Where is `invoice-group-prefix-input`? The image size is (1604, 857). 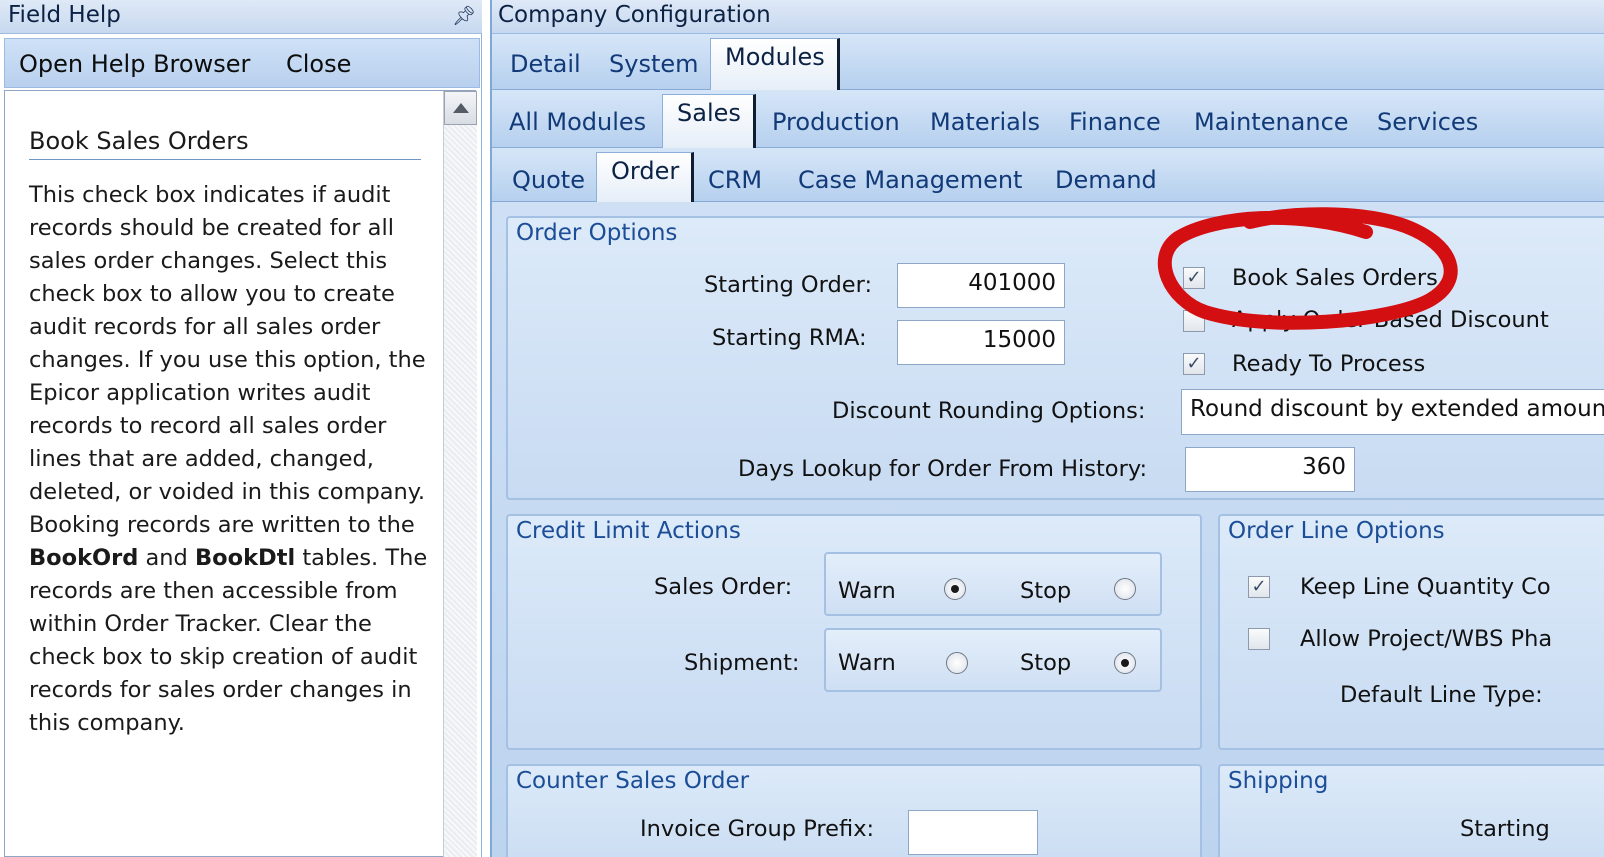 invoice-group-prefix-input is located at coordinates (973, 832).